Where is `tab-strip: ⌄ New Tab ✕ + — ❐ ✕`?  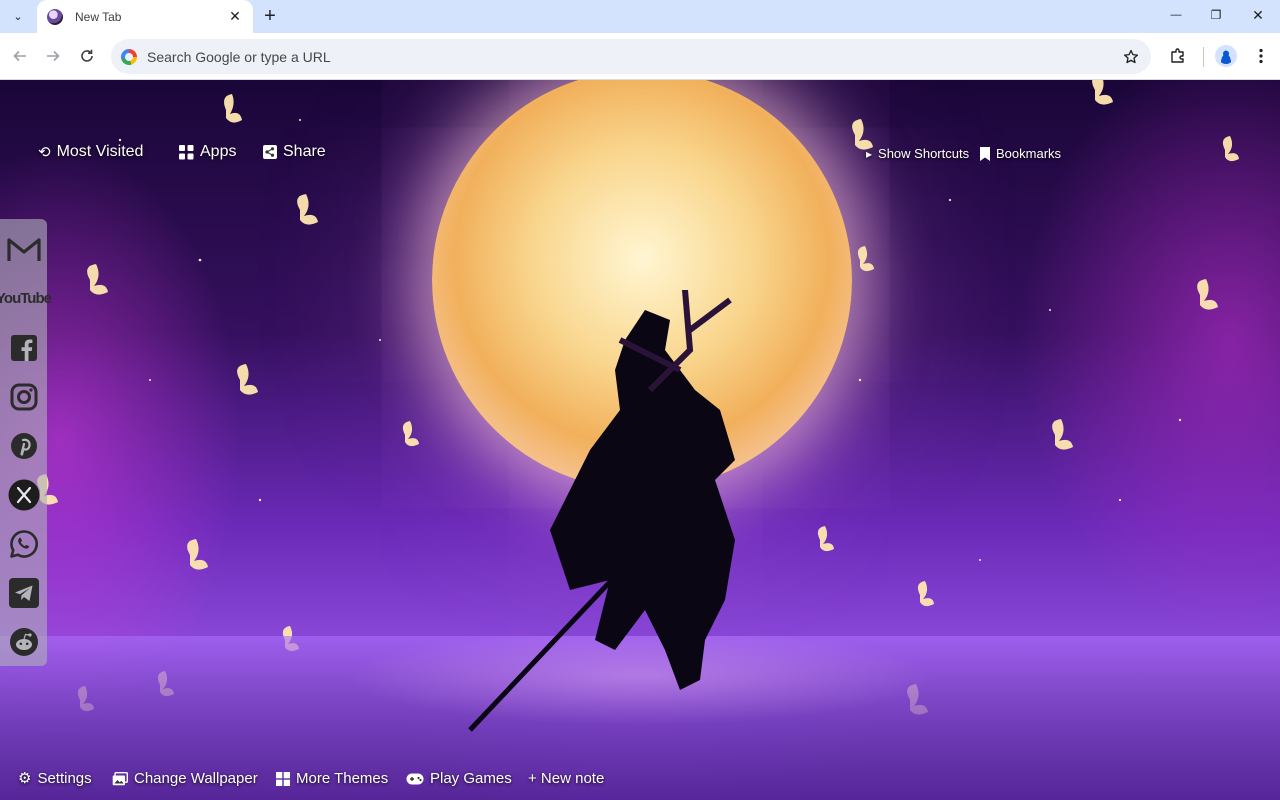 tab-strip: ⌄ New Tab ✕ + — ❐ ✕ is located at coordinates (640, 16).